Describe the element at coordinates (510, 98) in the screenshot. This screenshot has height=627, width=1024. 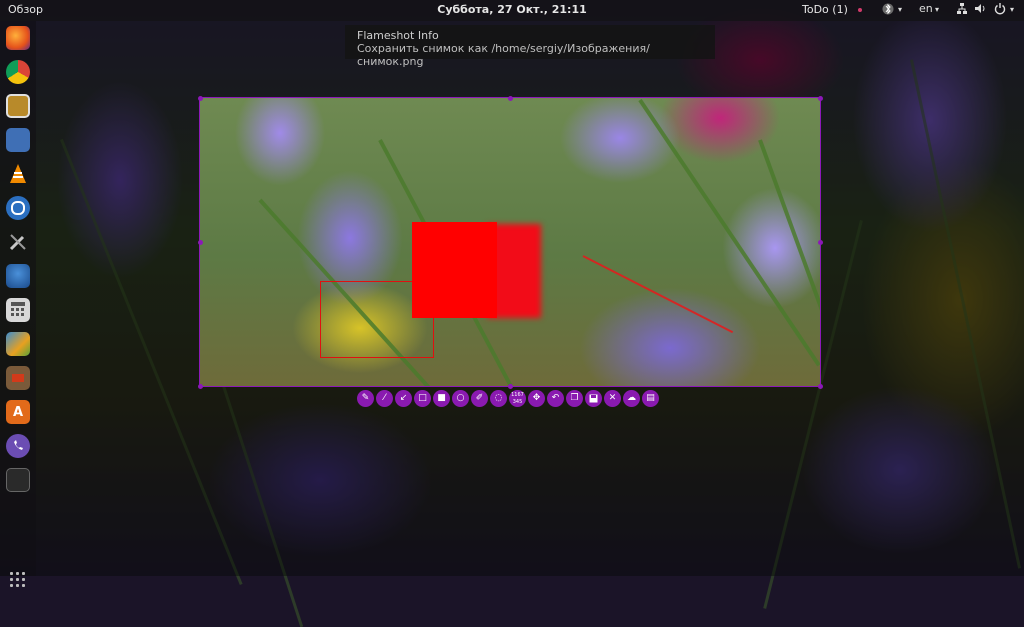
I see `resize-handle-top` at that location.